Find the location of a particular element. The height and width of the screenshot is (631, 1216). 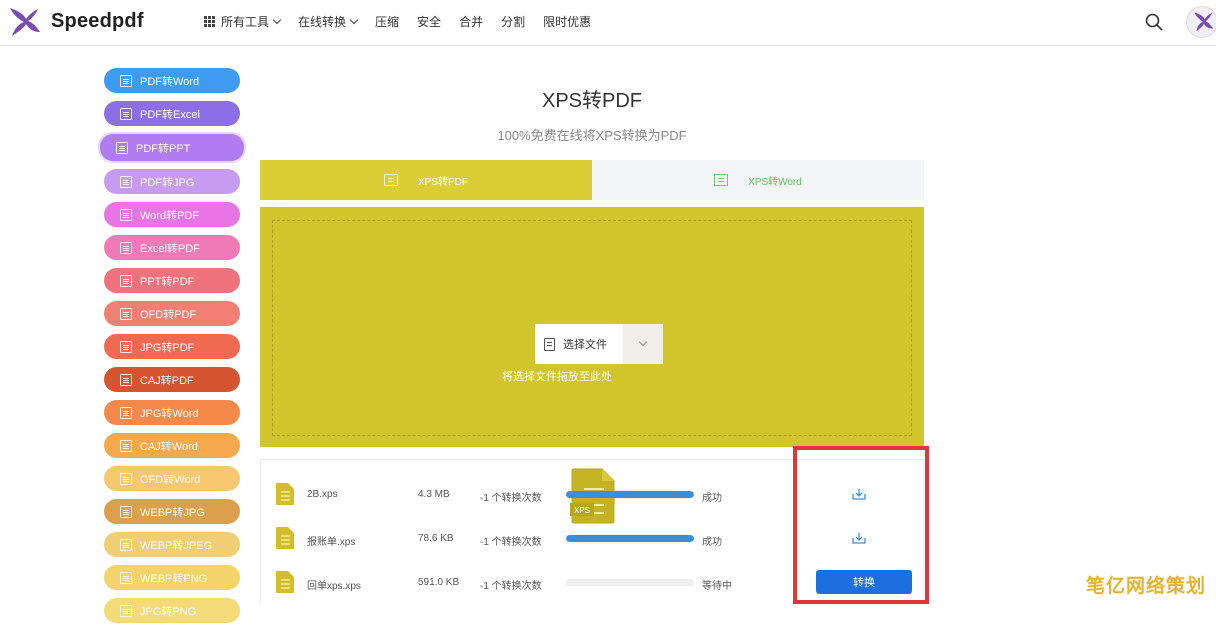

sidebar-item: PPT转PDF is located at coordinates (172, 280).